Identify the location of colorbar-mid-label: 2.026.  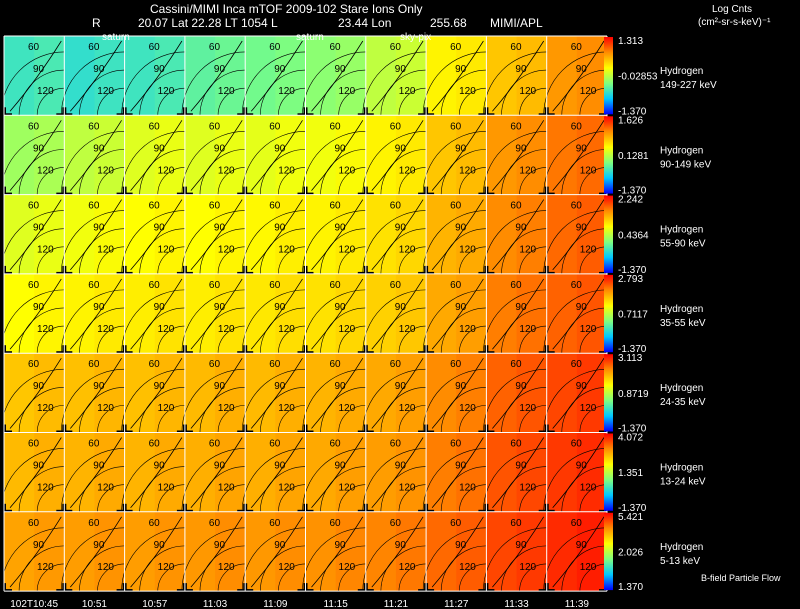
(630, 552).